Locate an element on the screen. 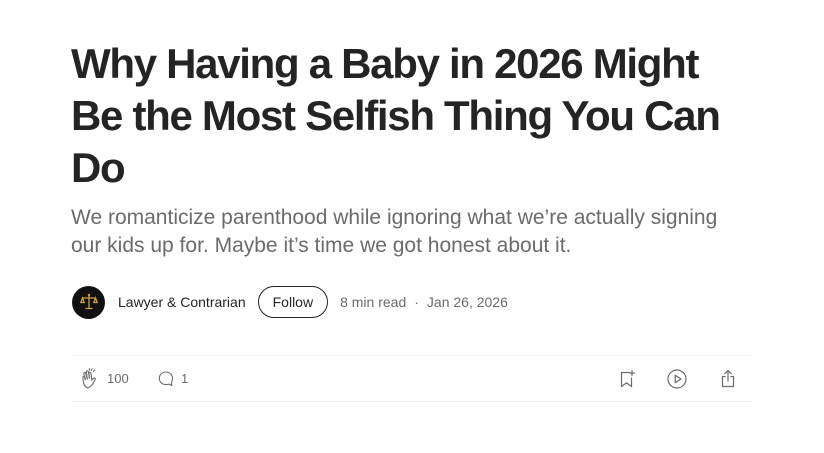 This screenshot has height=453, width=824. scales-of-justice-icon is located at coordinates (88, 301).